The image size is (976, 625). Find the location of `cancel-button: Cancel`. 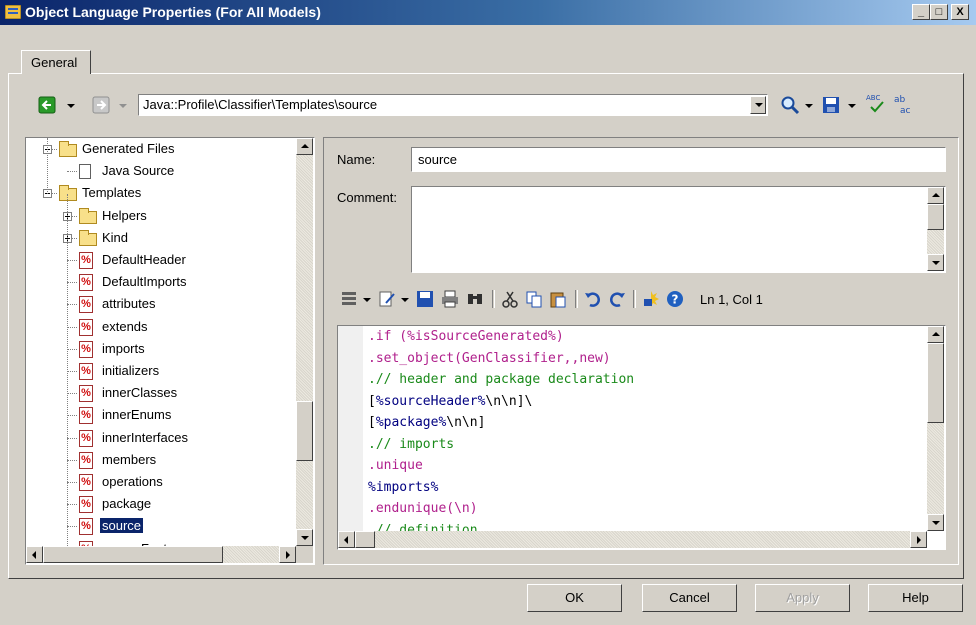

cancel-button: Cancel is located at coordinates (689, 598).